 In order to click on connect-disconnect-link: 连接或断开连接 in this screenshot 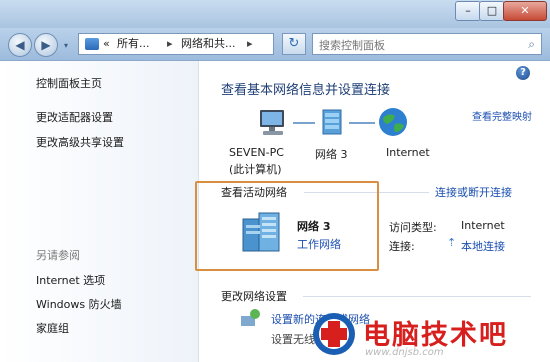, I will do `click(473, 192)`.